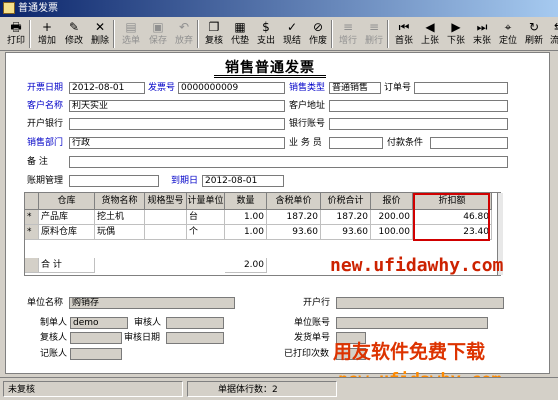 This screenshot has height=400, width=558. I want to click on prev-button: ◀ 上张, so click(430, 34).